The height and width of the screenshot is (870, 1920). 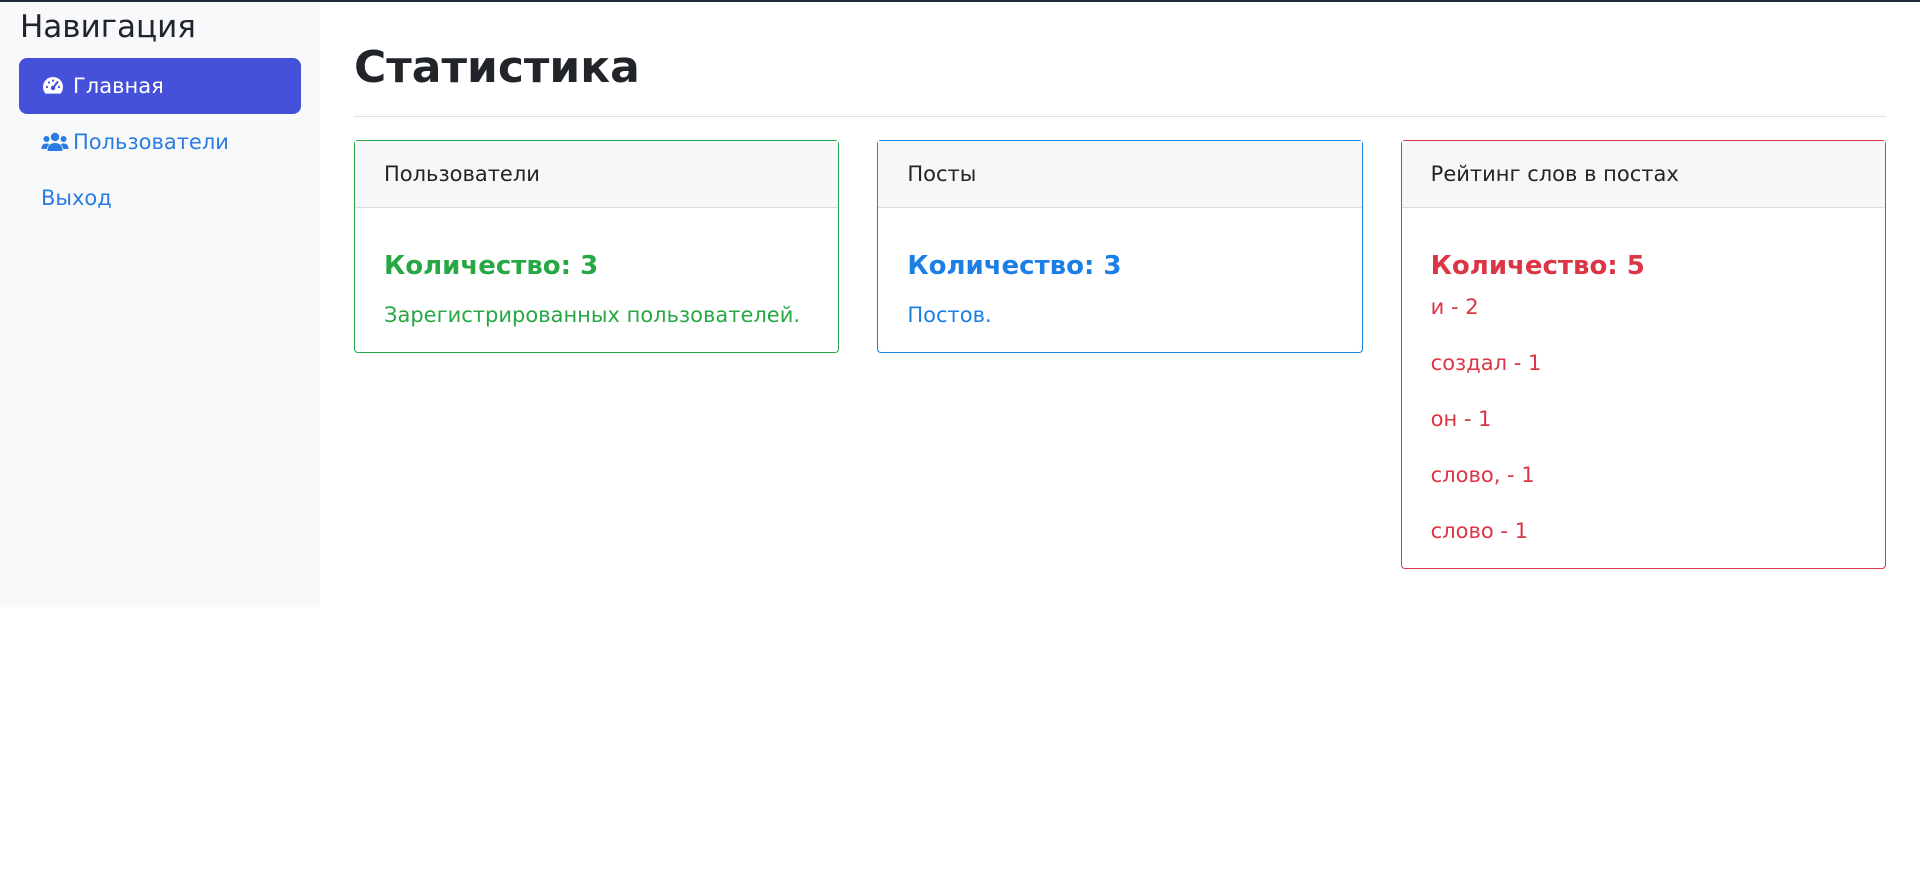 I want to click on word-rating-item: он - 1, so click(x=1461, y=419).